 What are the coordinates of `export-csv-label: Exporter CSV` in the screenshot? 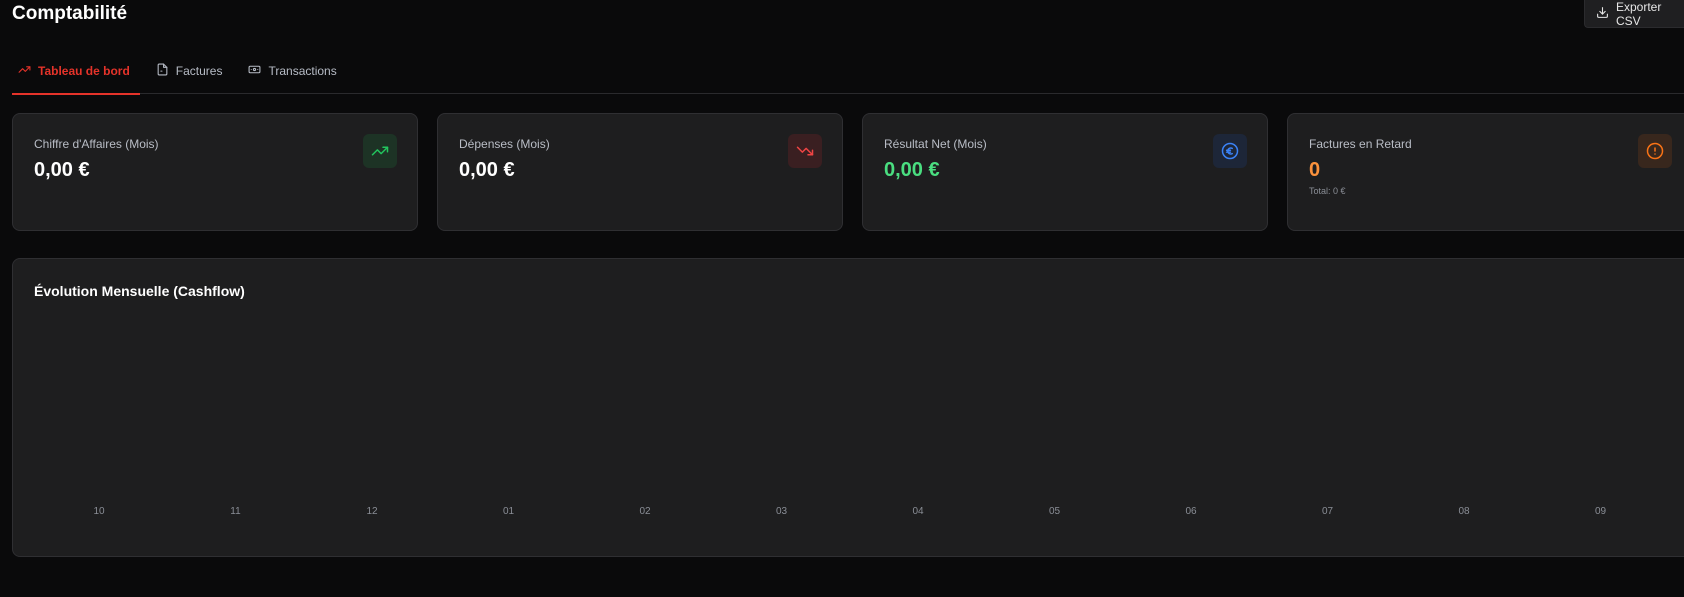 It's located at (1639, 14).